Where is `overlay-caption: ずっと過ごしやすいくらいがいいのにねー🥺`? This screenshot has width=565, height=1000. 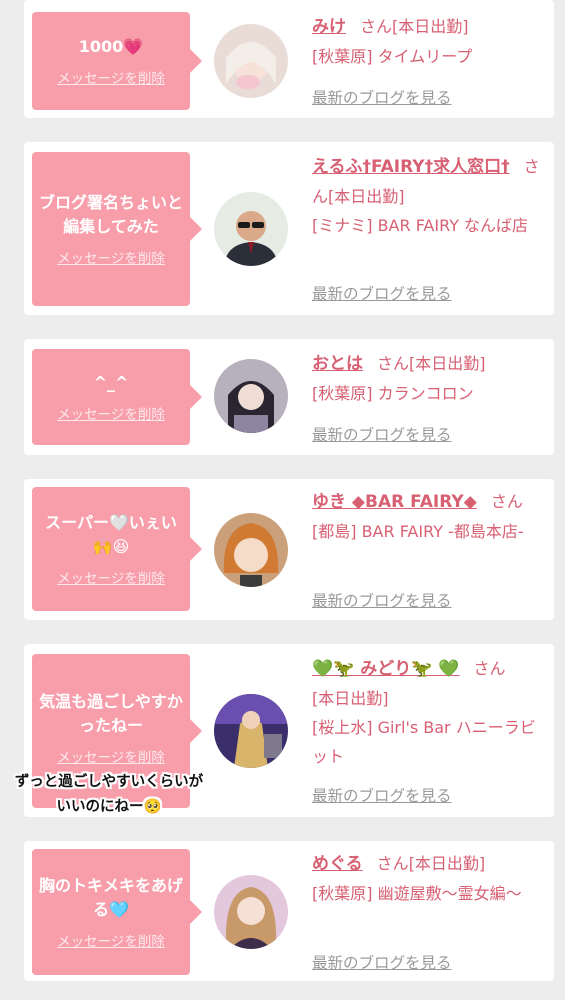
overlay-caption: ずっと過ごしやすいくらいがいいのにねー🥺 is located at coordinates (109, 794).